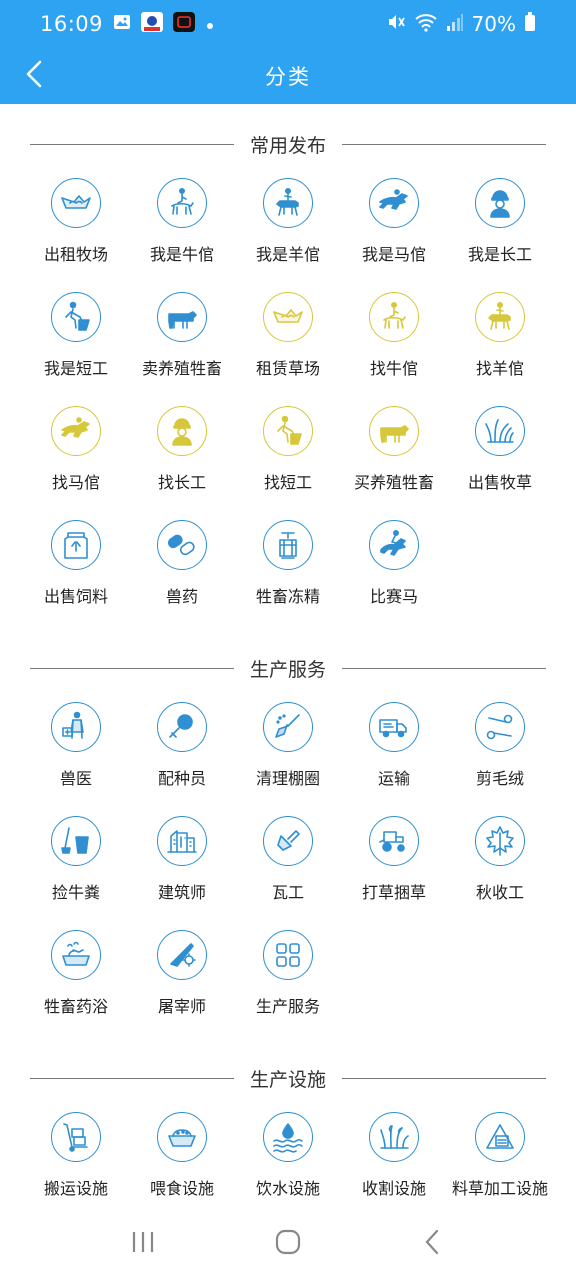  Describe the element at coordinates (75, 1006) in the screenshot. I see `category-label: 牲畜药浴` at that location.